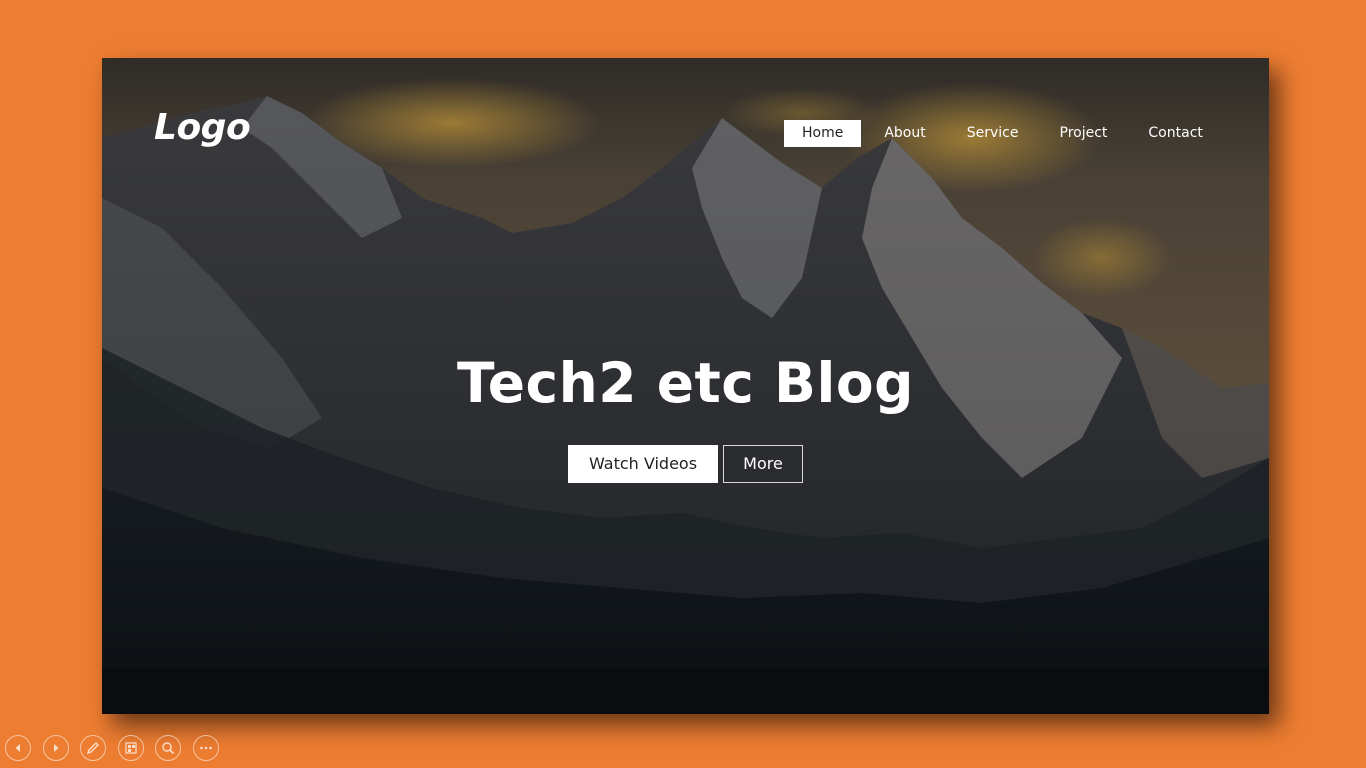 The width and height of the screenshot is (1366, 768). Describe the element at coordinates (55, 748) in the screenshot. I see `next-slide-icon` at that location.